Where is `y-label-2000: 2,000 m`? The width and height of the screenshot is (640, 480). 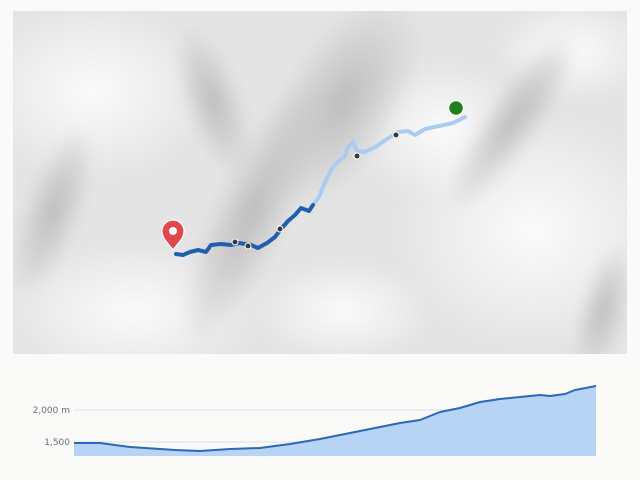
y-label-2000: 2,000 m is located at coordinates (51, 411).